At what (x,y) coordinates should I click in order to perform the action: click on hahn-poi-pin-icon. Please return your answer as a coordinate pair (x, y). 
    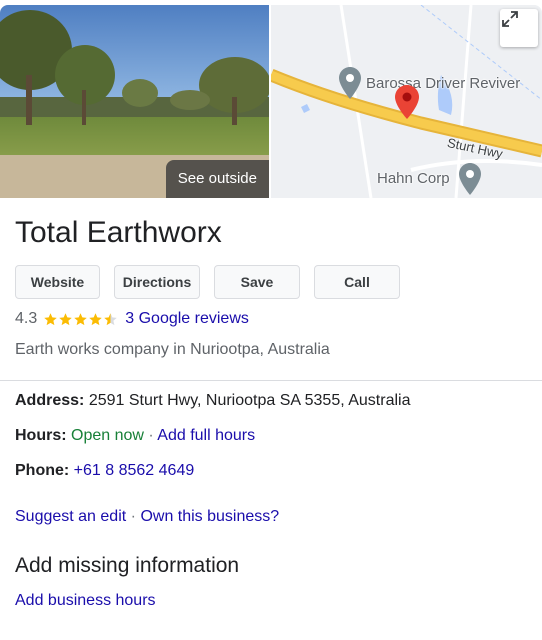
    Looking at the image, I should click on (470, 179).